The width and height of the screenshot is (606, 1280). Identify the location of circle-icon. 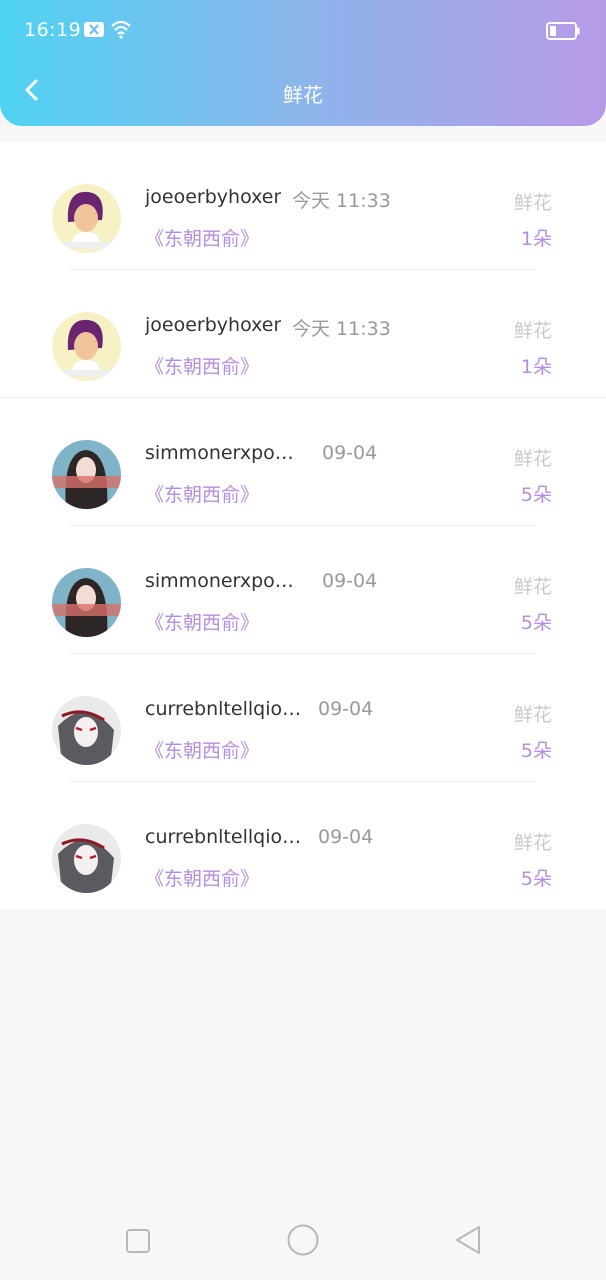
(303, 1240).